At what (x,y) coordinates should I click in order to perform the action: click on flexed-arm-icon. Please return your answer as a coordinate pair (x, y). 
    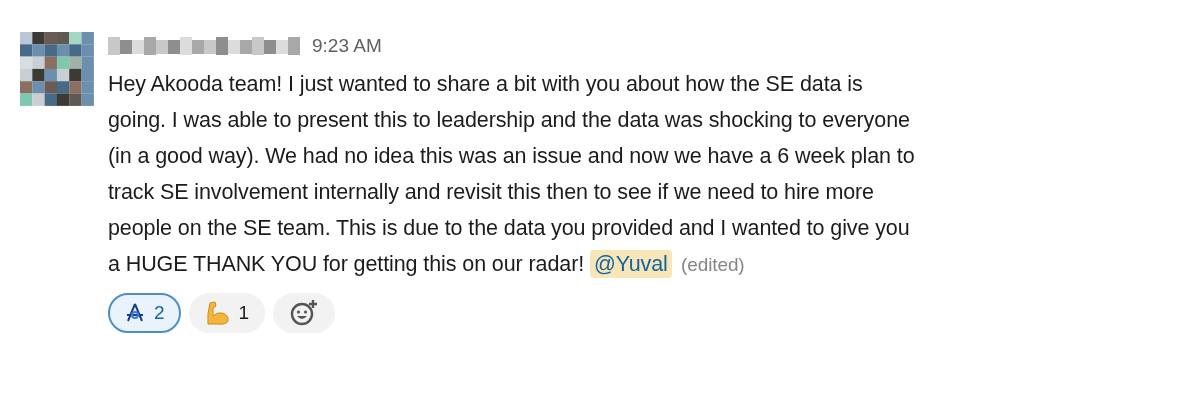
    Looking at the image, I should click on (217, 313).